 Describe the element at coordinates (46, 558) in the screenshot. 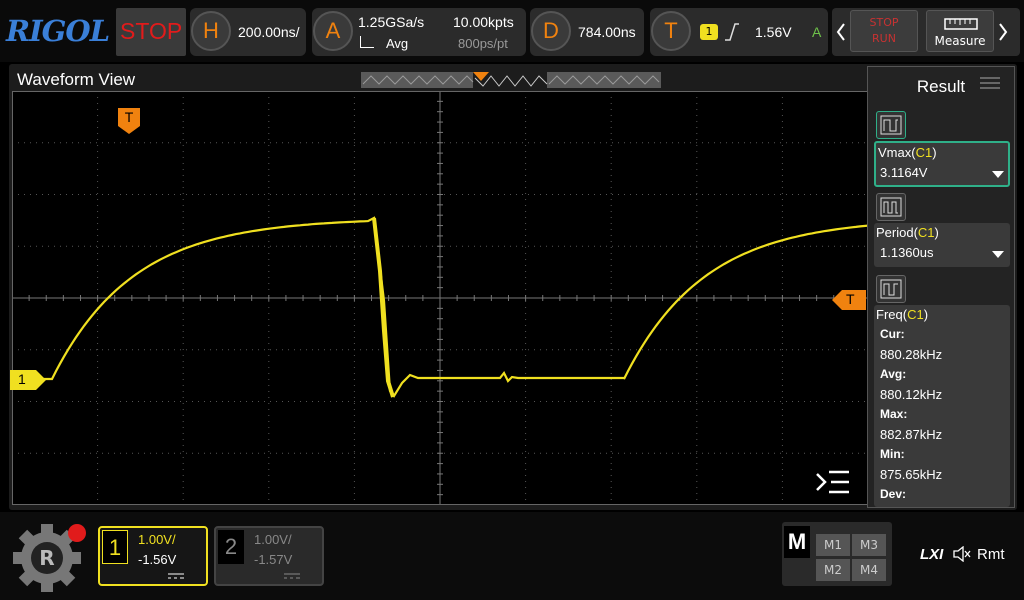

I see `svg-text: R` at that location.